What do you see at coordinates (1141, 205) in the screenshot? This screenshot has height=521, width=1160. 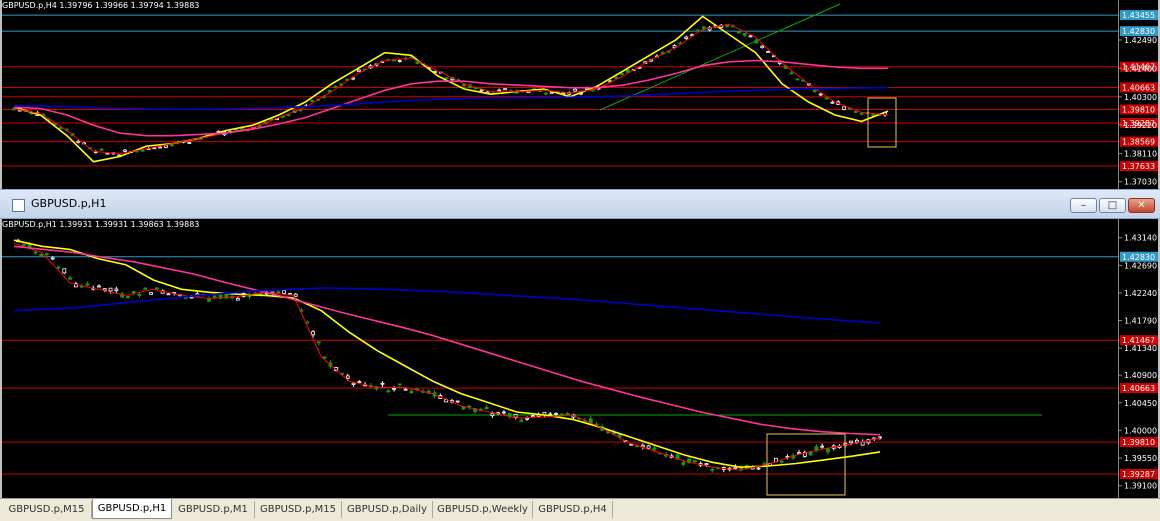 I see `close-button: ✕` at bounding box center [1141, 205].